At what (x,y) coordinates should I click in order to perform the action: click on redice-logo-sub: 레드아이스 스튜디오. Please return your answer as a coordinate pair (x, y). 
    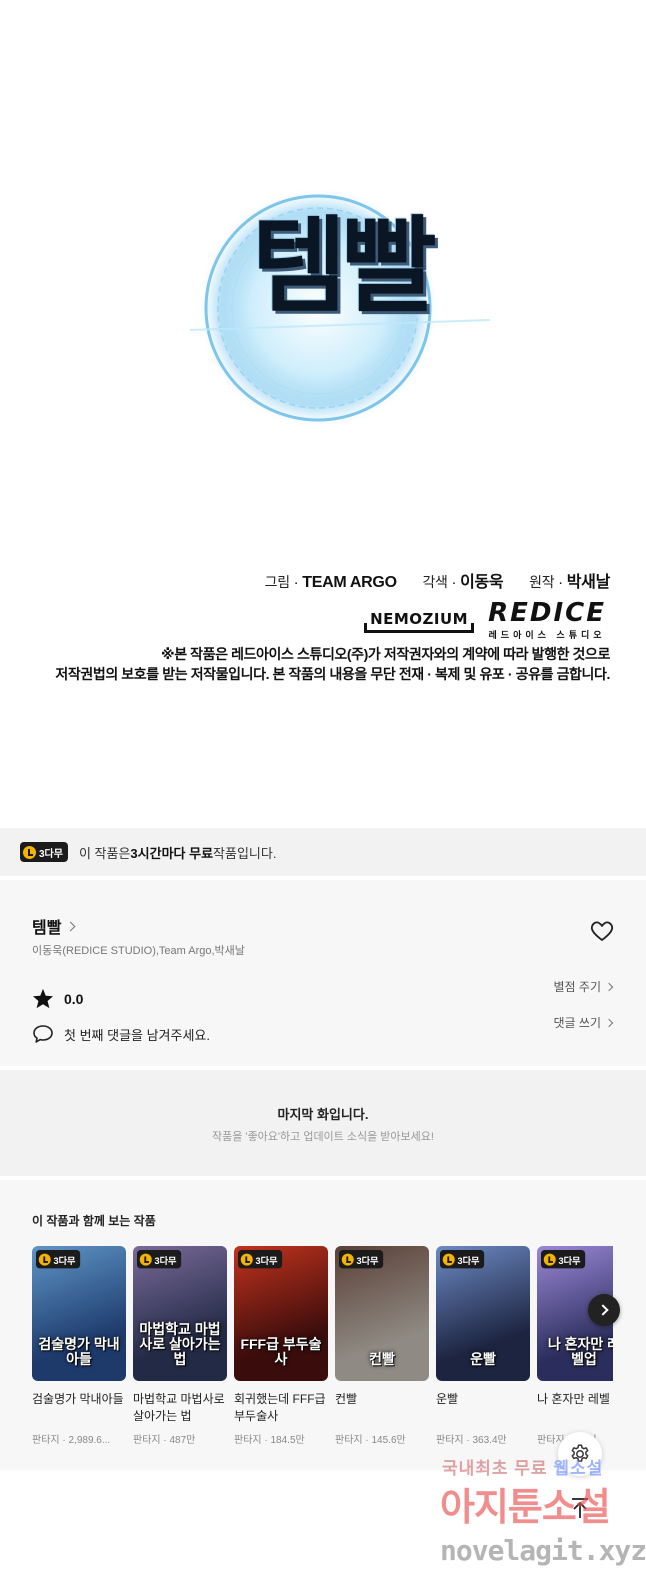
    Looking at the image, I should click on (547, 635).